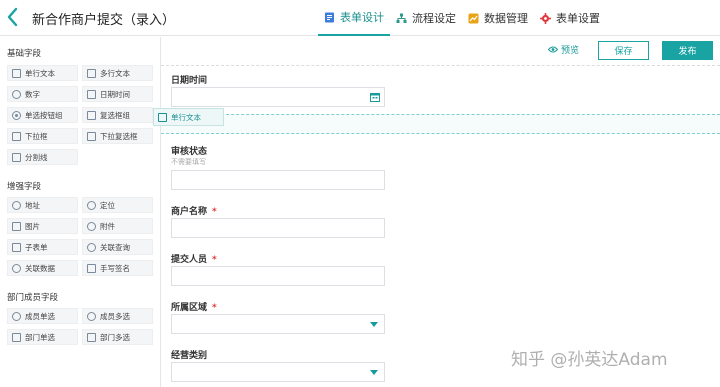 This screenshot has width=720, height=387. What do you see at coordinates (16, 226) in the screenshot?
I see `image-icon` at bounding box center [16, 226].